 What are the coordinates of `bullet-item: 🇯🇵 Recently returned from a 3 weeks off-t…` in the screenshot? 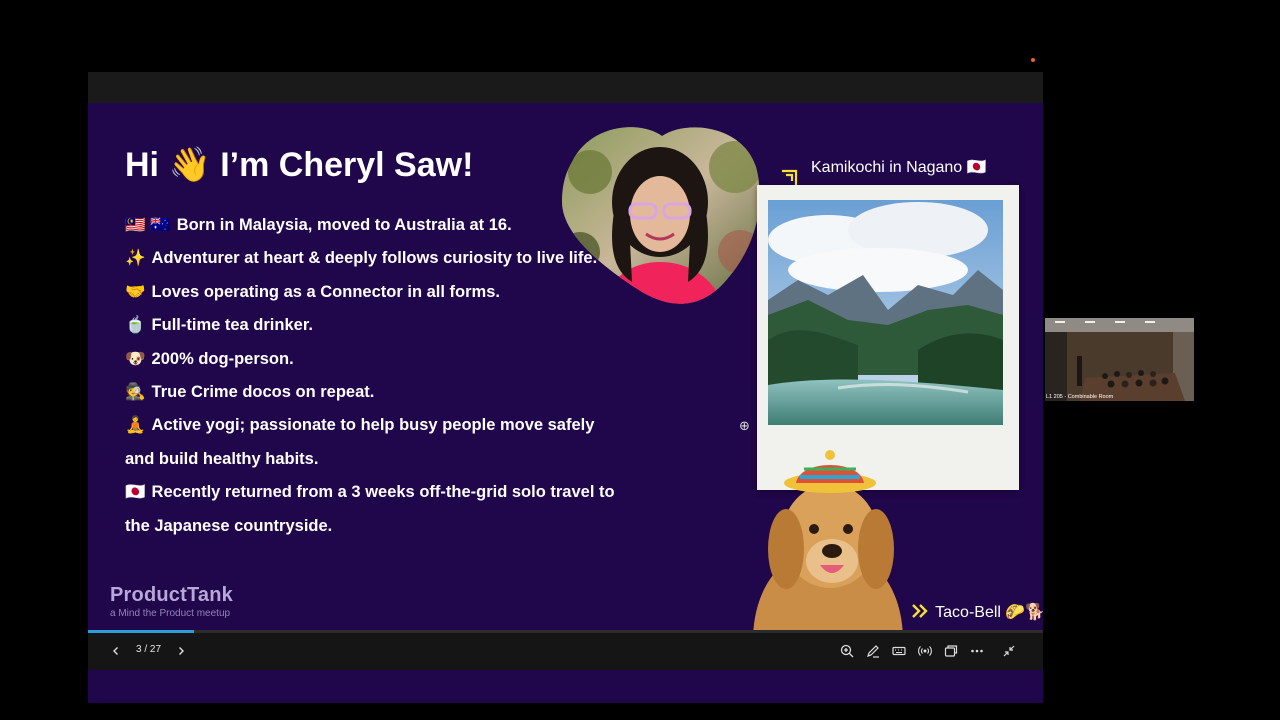 It's located at (370, 509).